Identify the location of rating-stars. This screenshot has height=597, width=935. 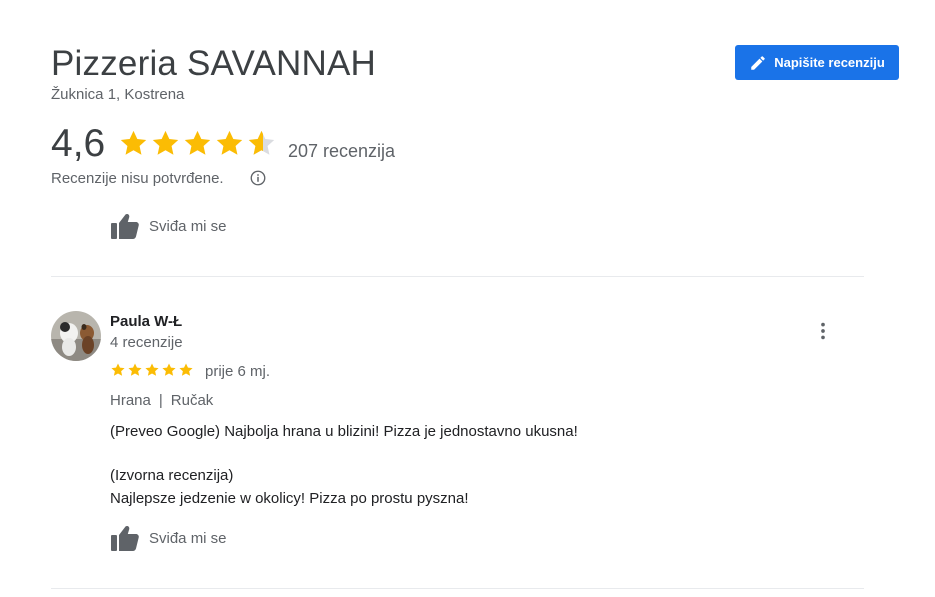
(197, 143).